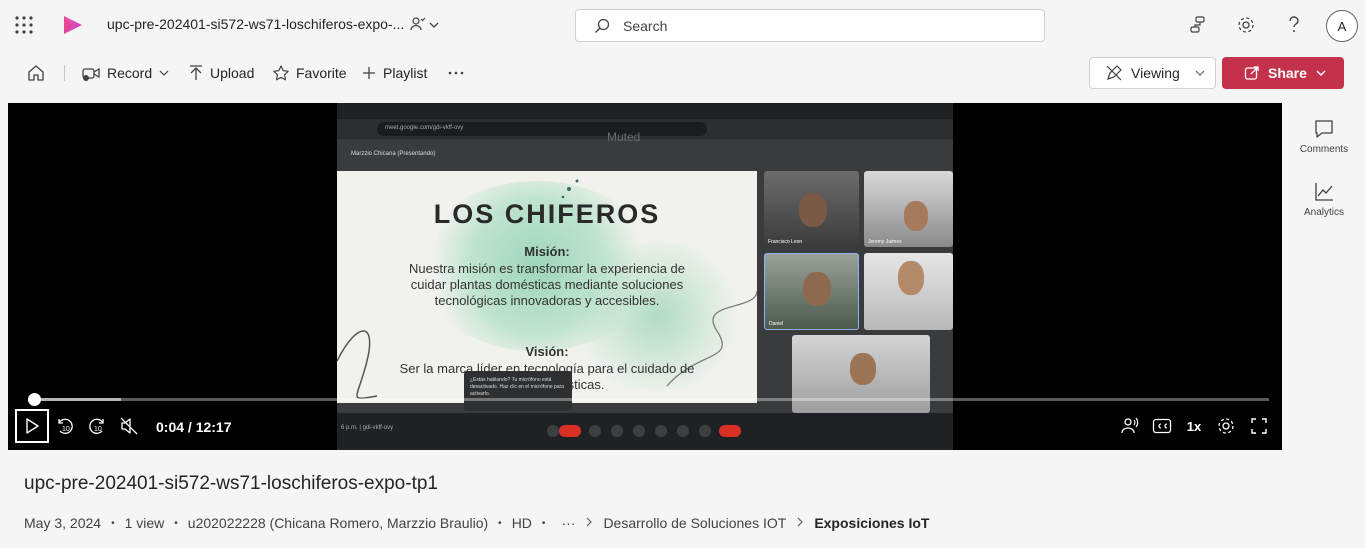 This screenshot has width=1365, height=548. I want to click on audio-description-button, so click(1130, 426).